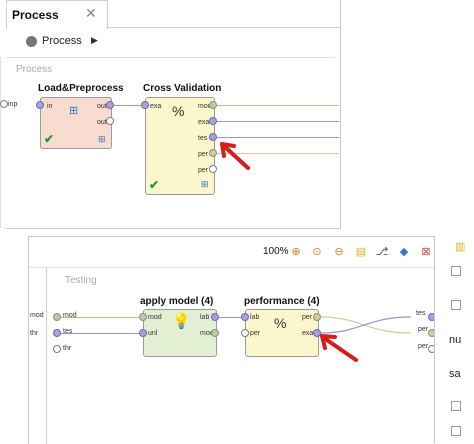  I want to click on zoom-fit-icon: ⊙, so click(317, 252).